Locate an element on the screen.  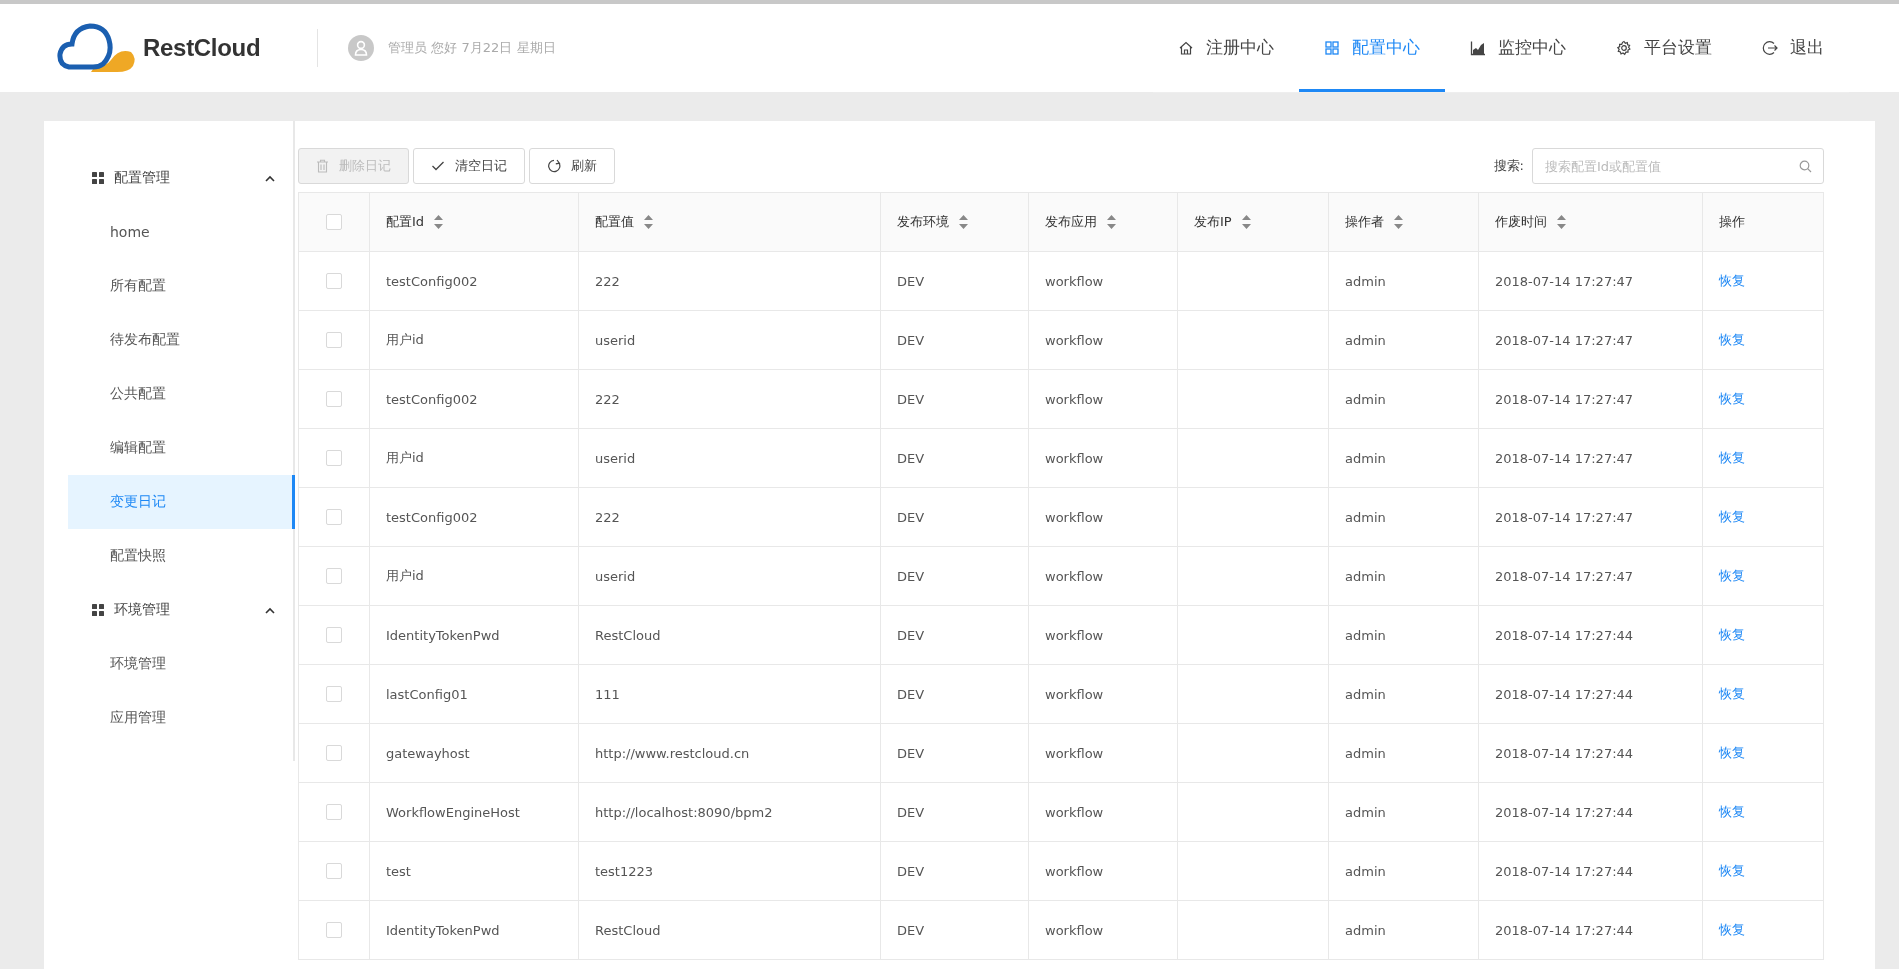
toolbar-button: 刷新 is located at coordinates (572, 166).